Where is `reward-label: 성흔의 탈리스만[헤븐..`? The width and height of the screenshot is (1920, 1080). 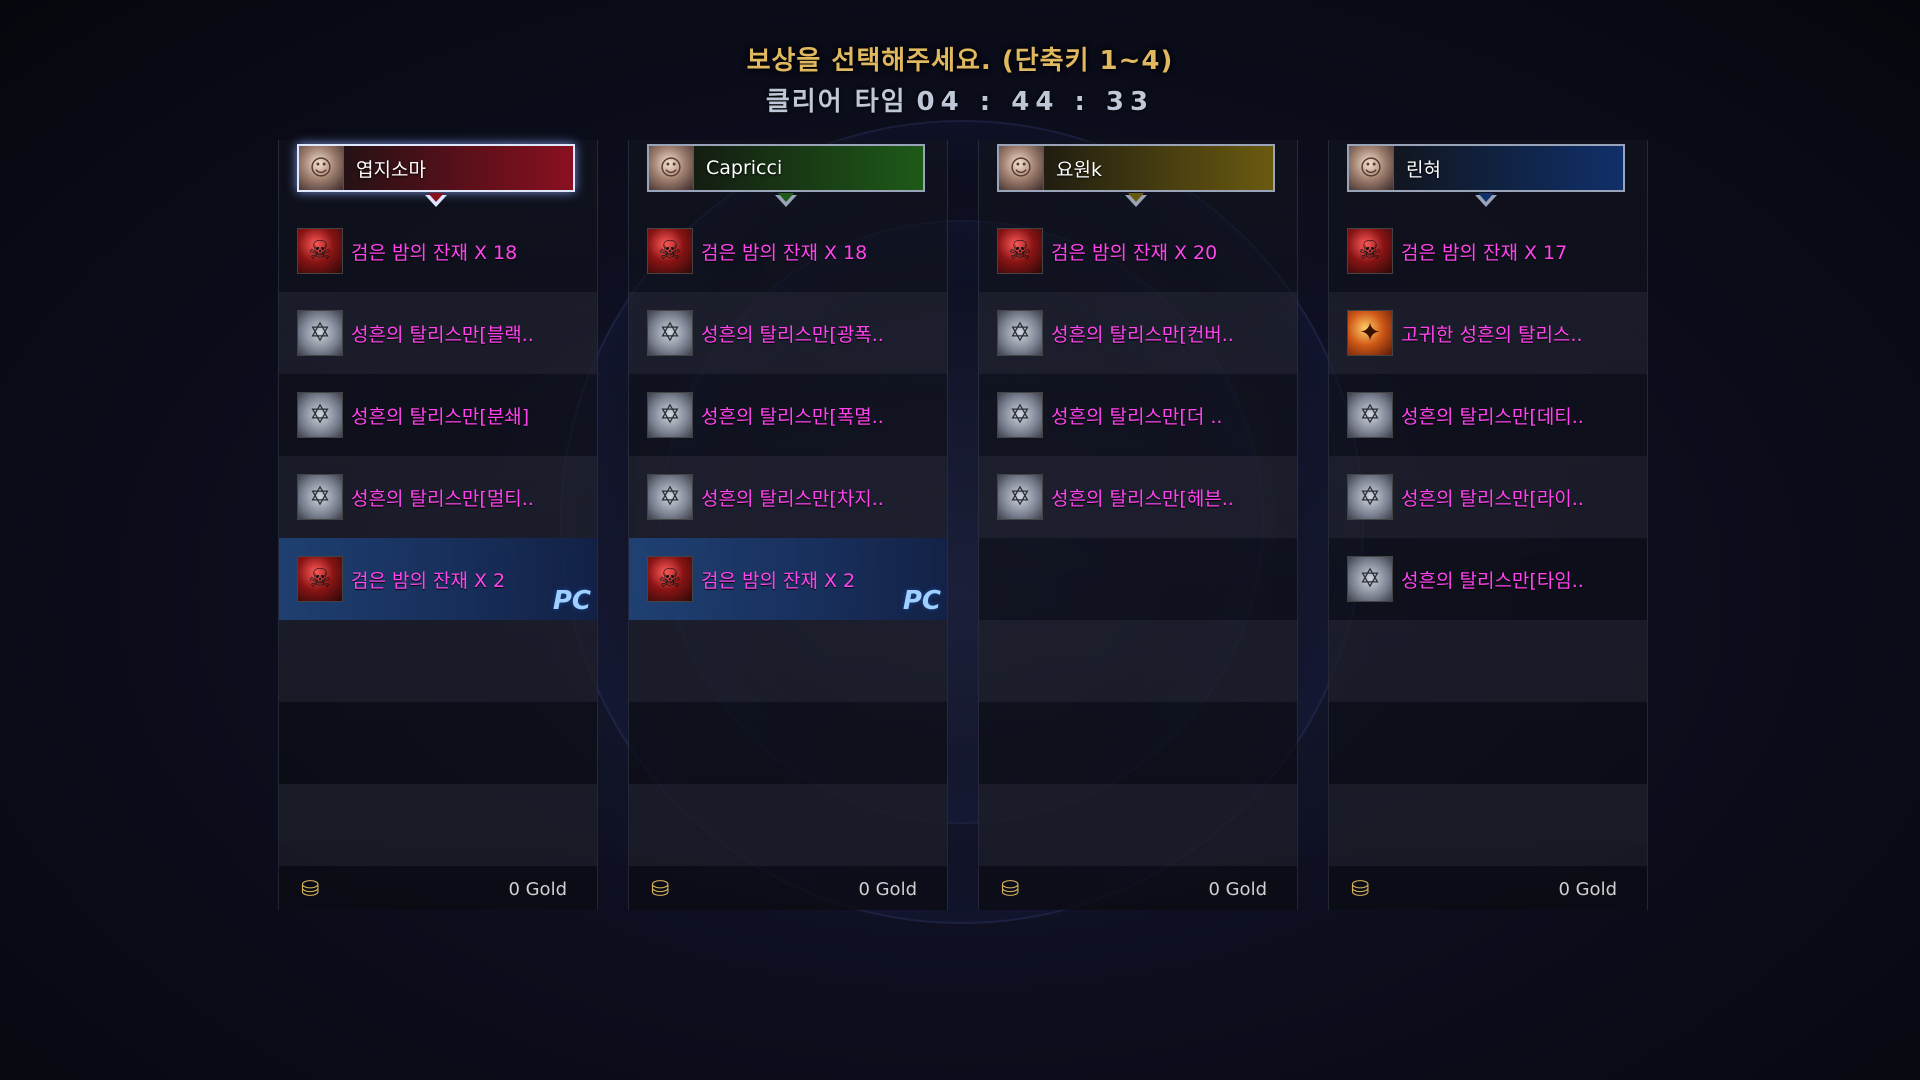 reward-label: 성흔의 탈리스만[헤븐.. is located at coordinates (1142, 498).